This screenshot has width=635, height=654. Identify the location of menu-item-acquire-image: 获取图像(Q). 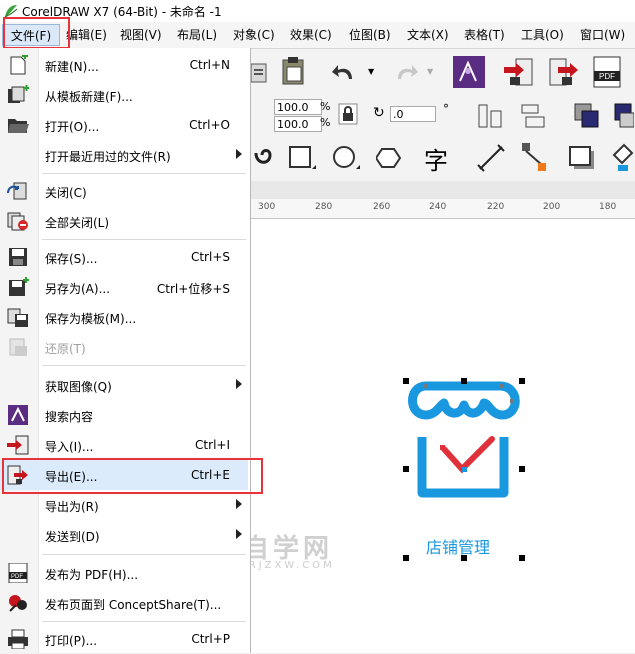
(124, 385).